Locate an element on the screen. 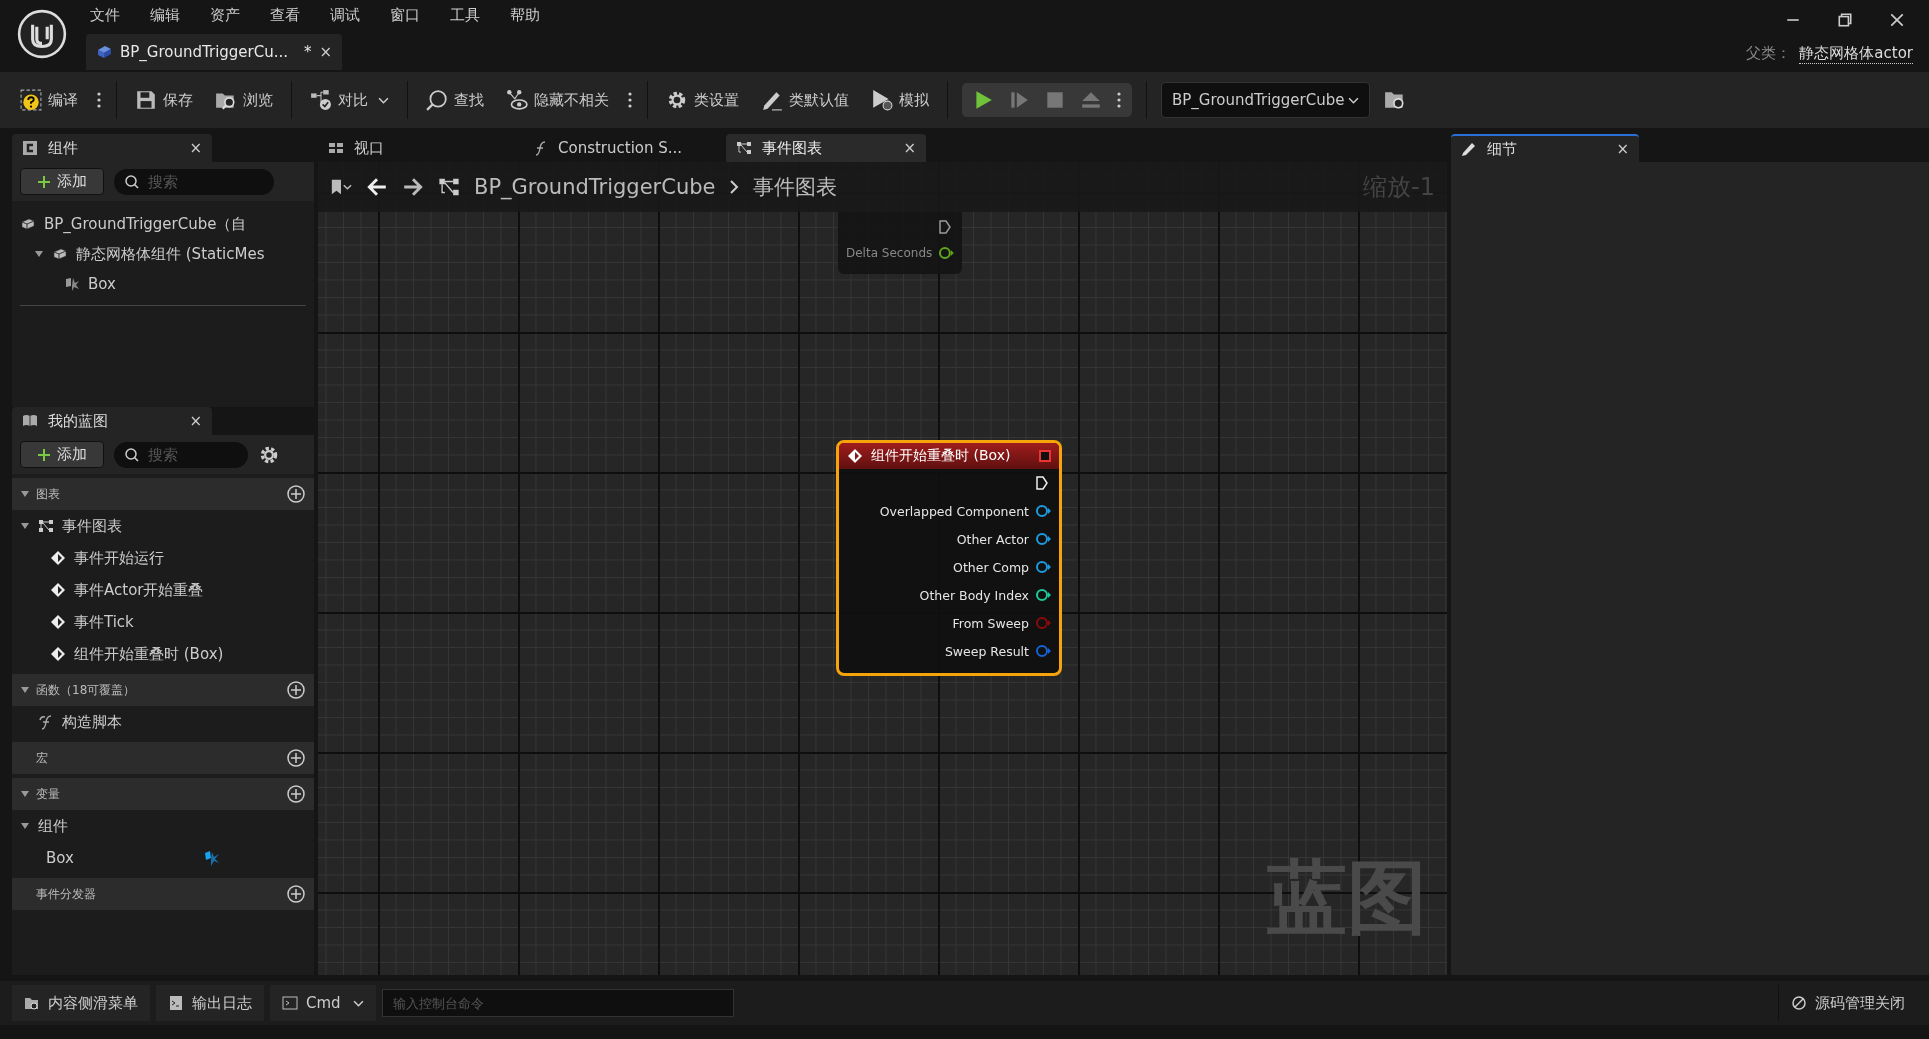 Image resolution: width=1929 pixels, height=1039 pixels. tree-item: 静态网格体组件 (StaticMes is located at coordinates (163, 254).